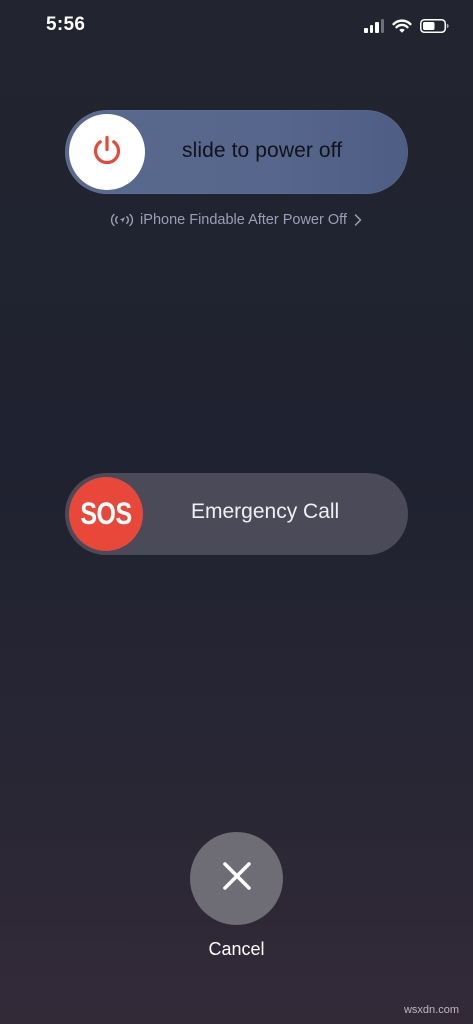 The height and width of the screenshot is (1024, 473). What do you see at coordinates (243, 220) in the screenshot?
I see `findable-text: iPhone Findable After Power Off` at bounding box center [243, 220].